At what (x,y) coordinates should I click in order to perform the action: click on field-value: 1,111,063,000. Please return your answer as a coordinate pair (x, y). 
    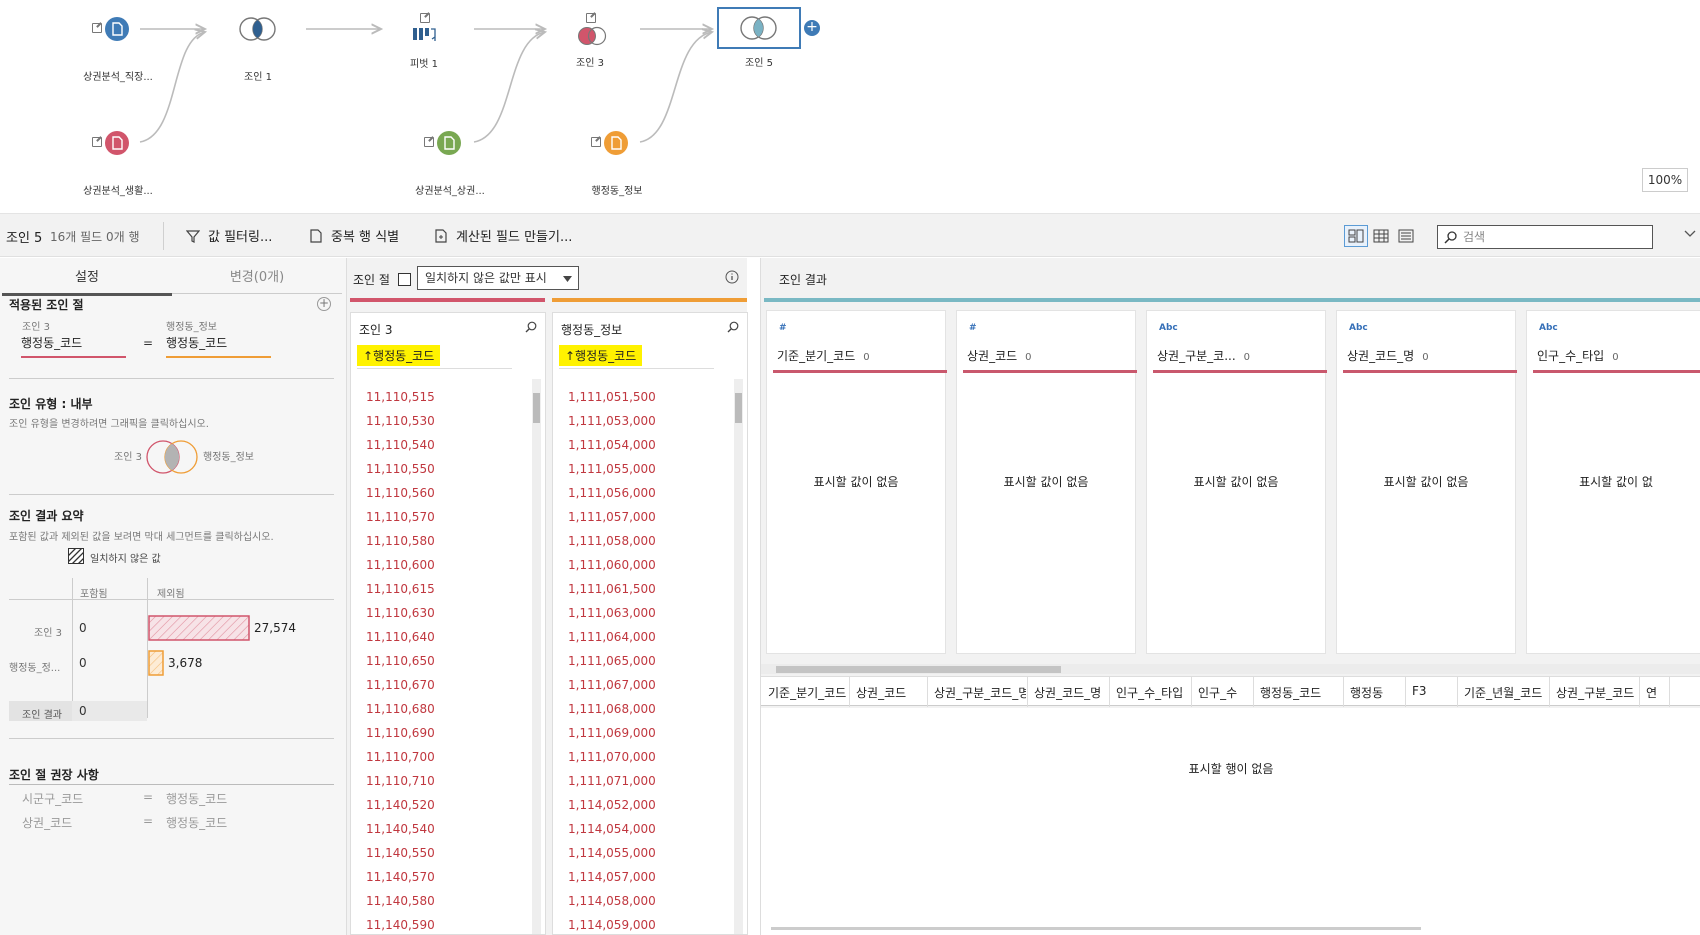
    Looking at the image, I should click on (612, 613).